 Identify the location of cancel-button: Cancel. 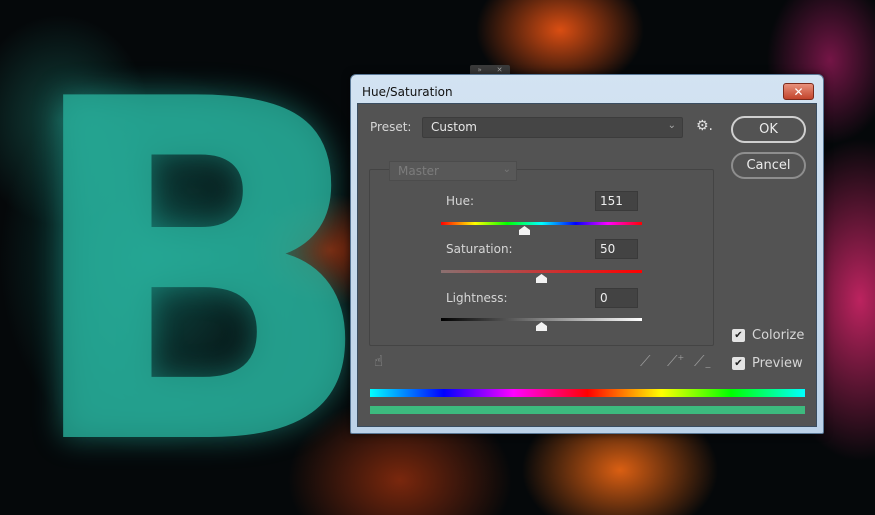
(768, 165).